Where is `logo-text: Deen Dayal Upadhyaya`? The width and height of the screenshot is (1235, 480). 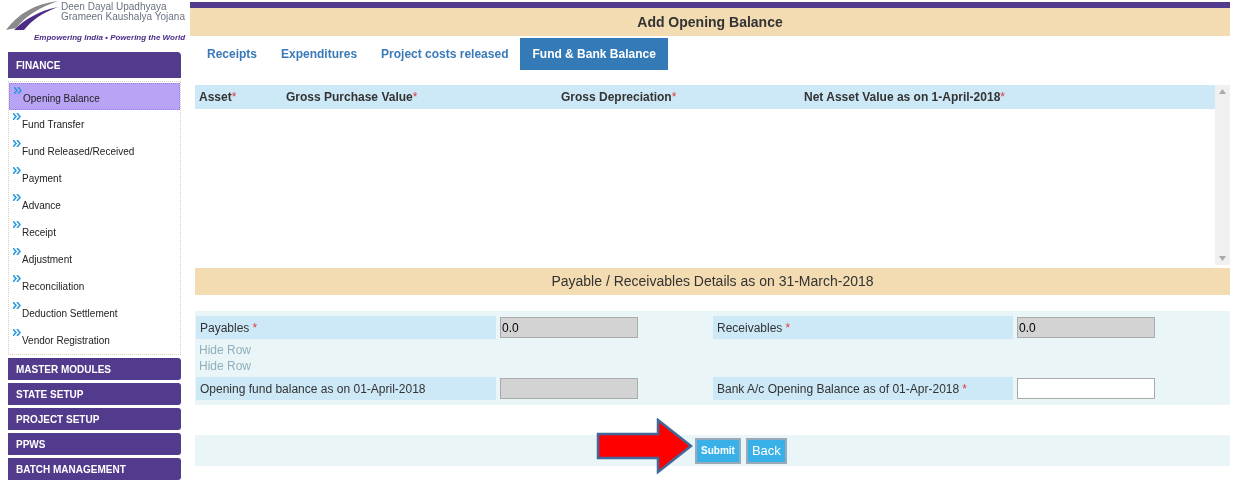
logo-text: Deen Dayal Upadhyaya is located at coordinates (114, 7).